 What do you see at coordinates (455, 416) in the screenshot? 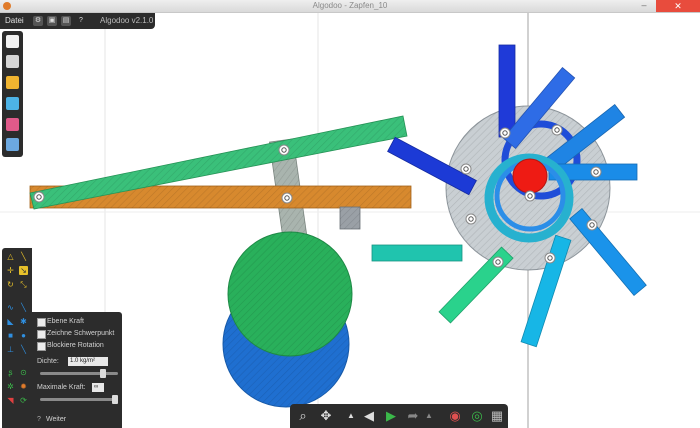
I see `gravity-toggle-icon: ◉` at bounding box center [455, 416].